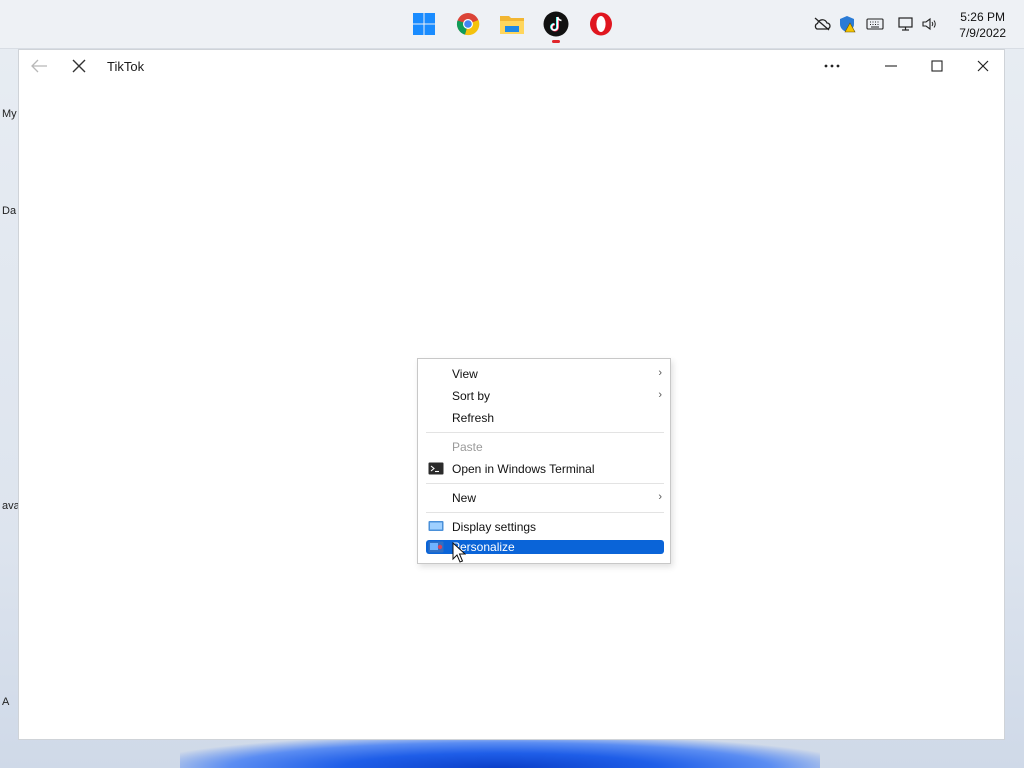  Describe the element at coordinates (545, 396) in the screenshot. I see `menu-item-sort-by: Sort by ›` at that location.